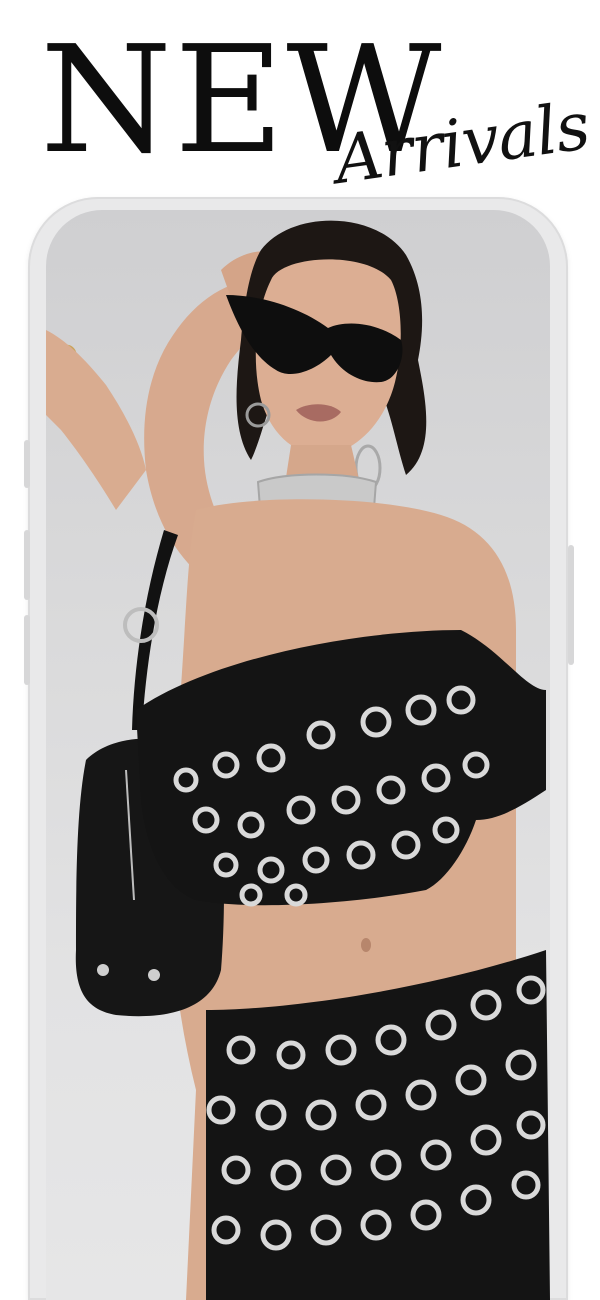 This screenshot has height=1300, width=600. I want to click on phone-power-button, so click(571, 605).